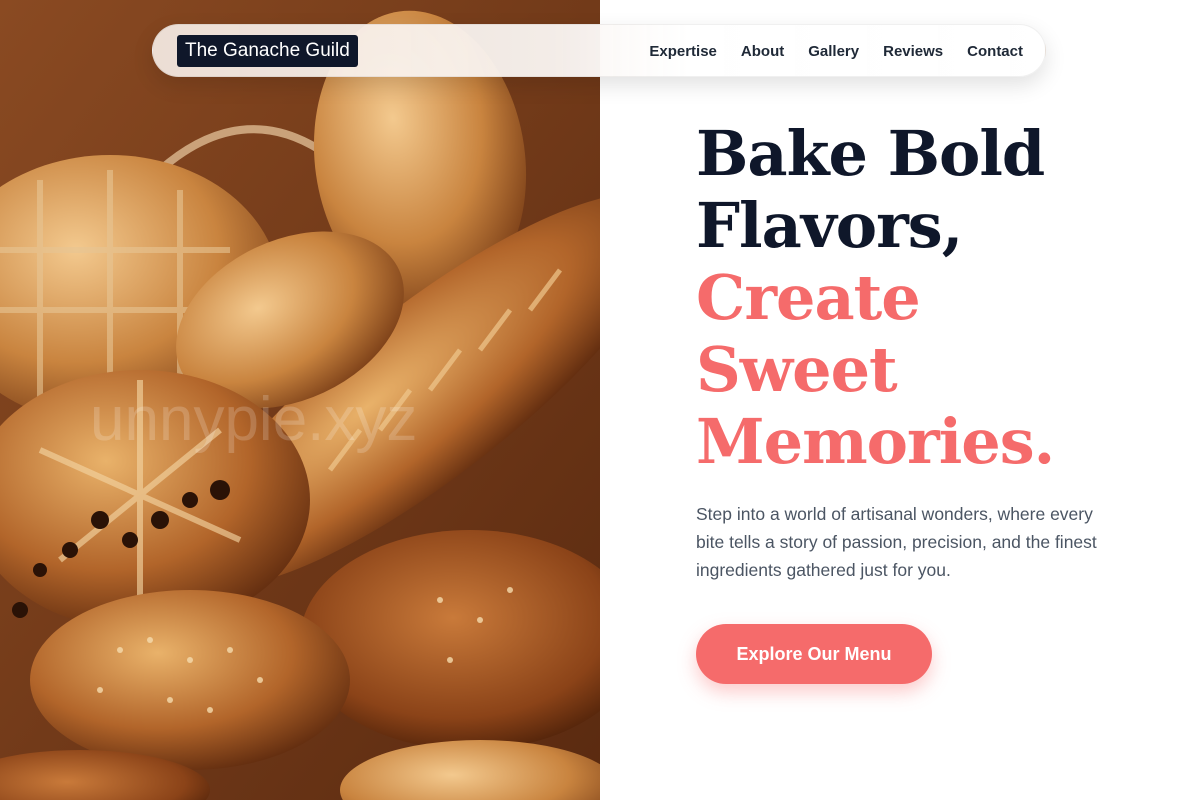 The image size is (1200, 800). Describe the element at coordinates (829, 225) in the screenshot. I see `headline-line-2: Flavors,` at that location.